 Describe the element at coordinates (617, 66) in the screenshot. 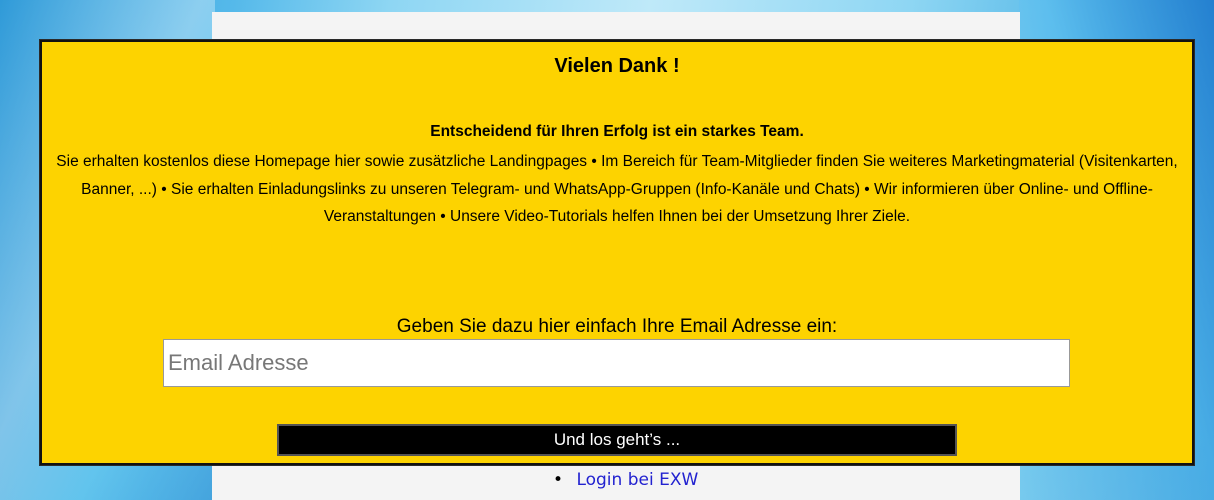

I see `popup-title: Vielen Dank !` at that location.